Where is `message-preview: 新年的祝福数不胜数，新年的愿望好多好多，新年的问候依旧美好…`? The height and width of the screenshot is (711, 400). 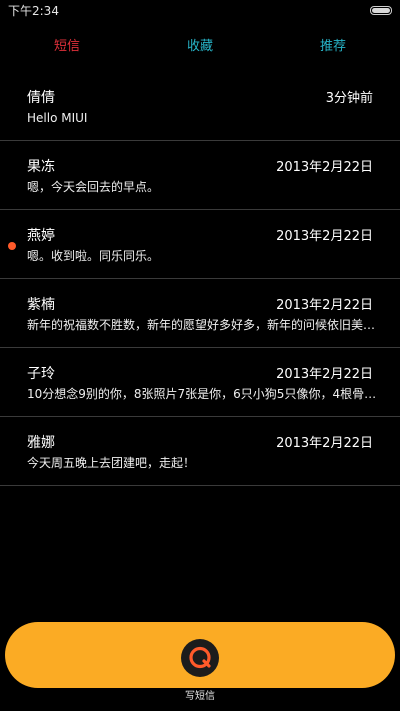 message-preview: 新年的祝福数不胜数，新年的愿望好多好多，新年的问候依旧美好… is located at coordinates (202, 325).